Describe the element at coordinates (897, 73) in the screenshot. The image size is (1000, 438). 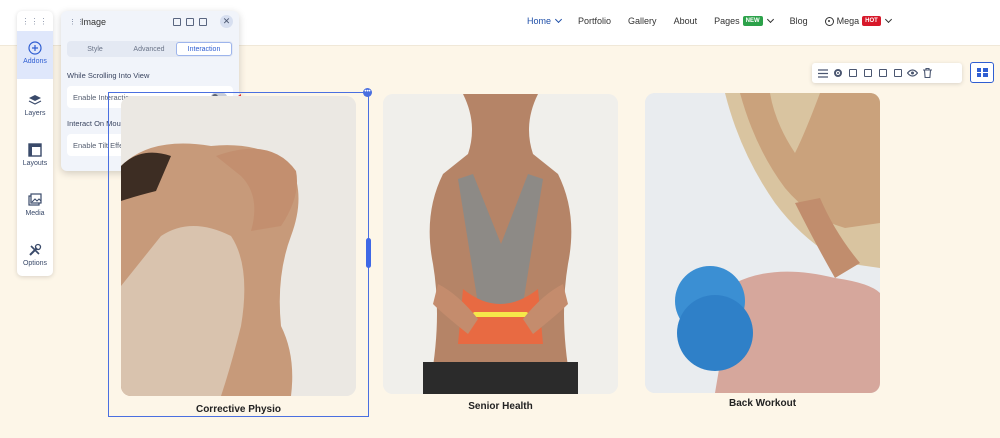
I see `clipboard-icon` at that location.